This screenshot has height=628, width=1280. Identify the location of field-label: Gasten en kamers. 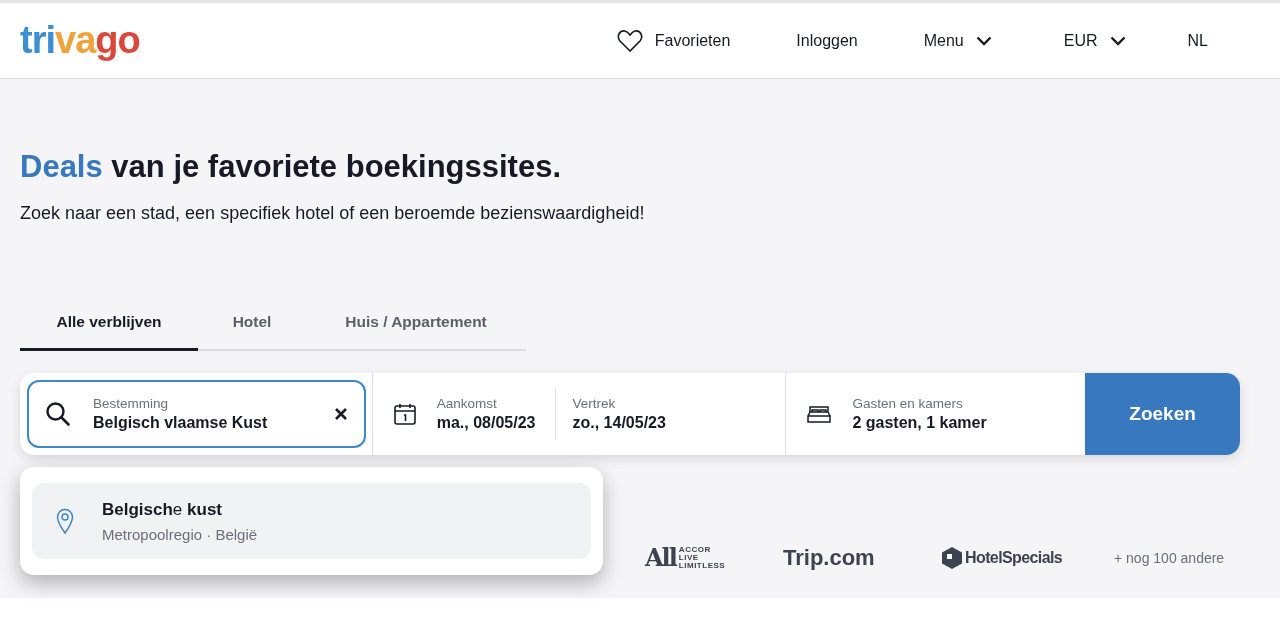
(908, 403).